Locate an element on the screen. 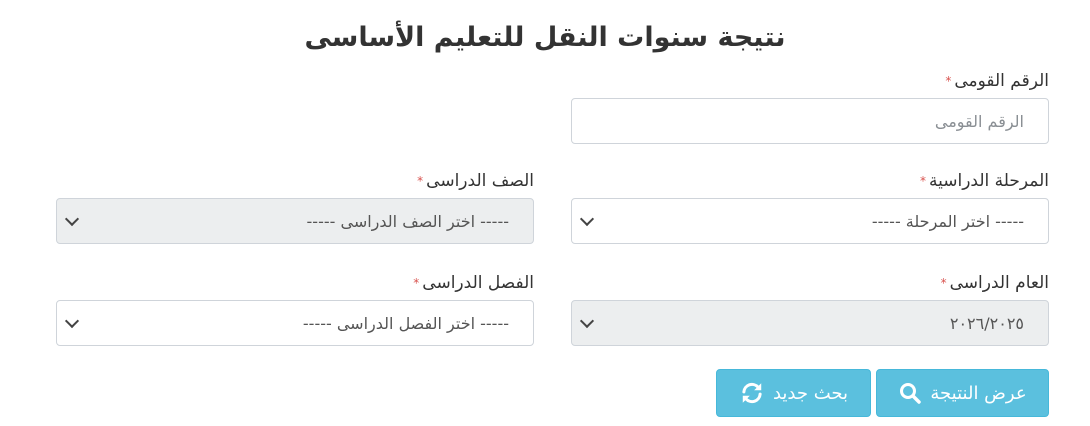  national-id-field-wrapper is located at coordinates (810, 121).